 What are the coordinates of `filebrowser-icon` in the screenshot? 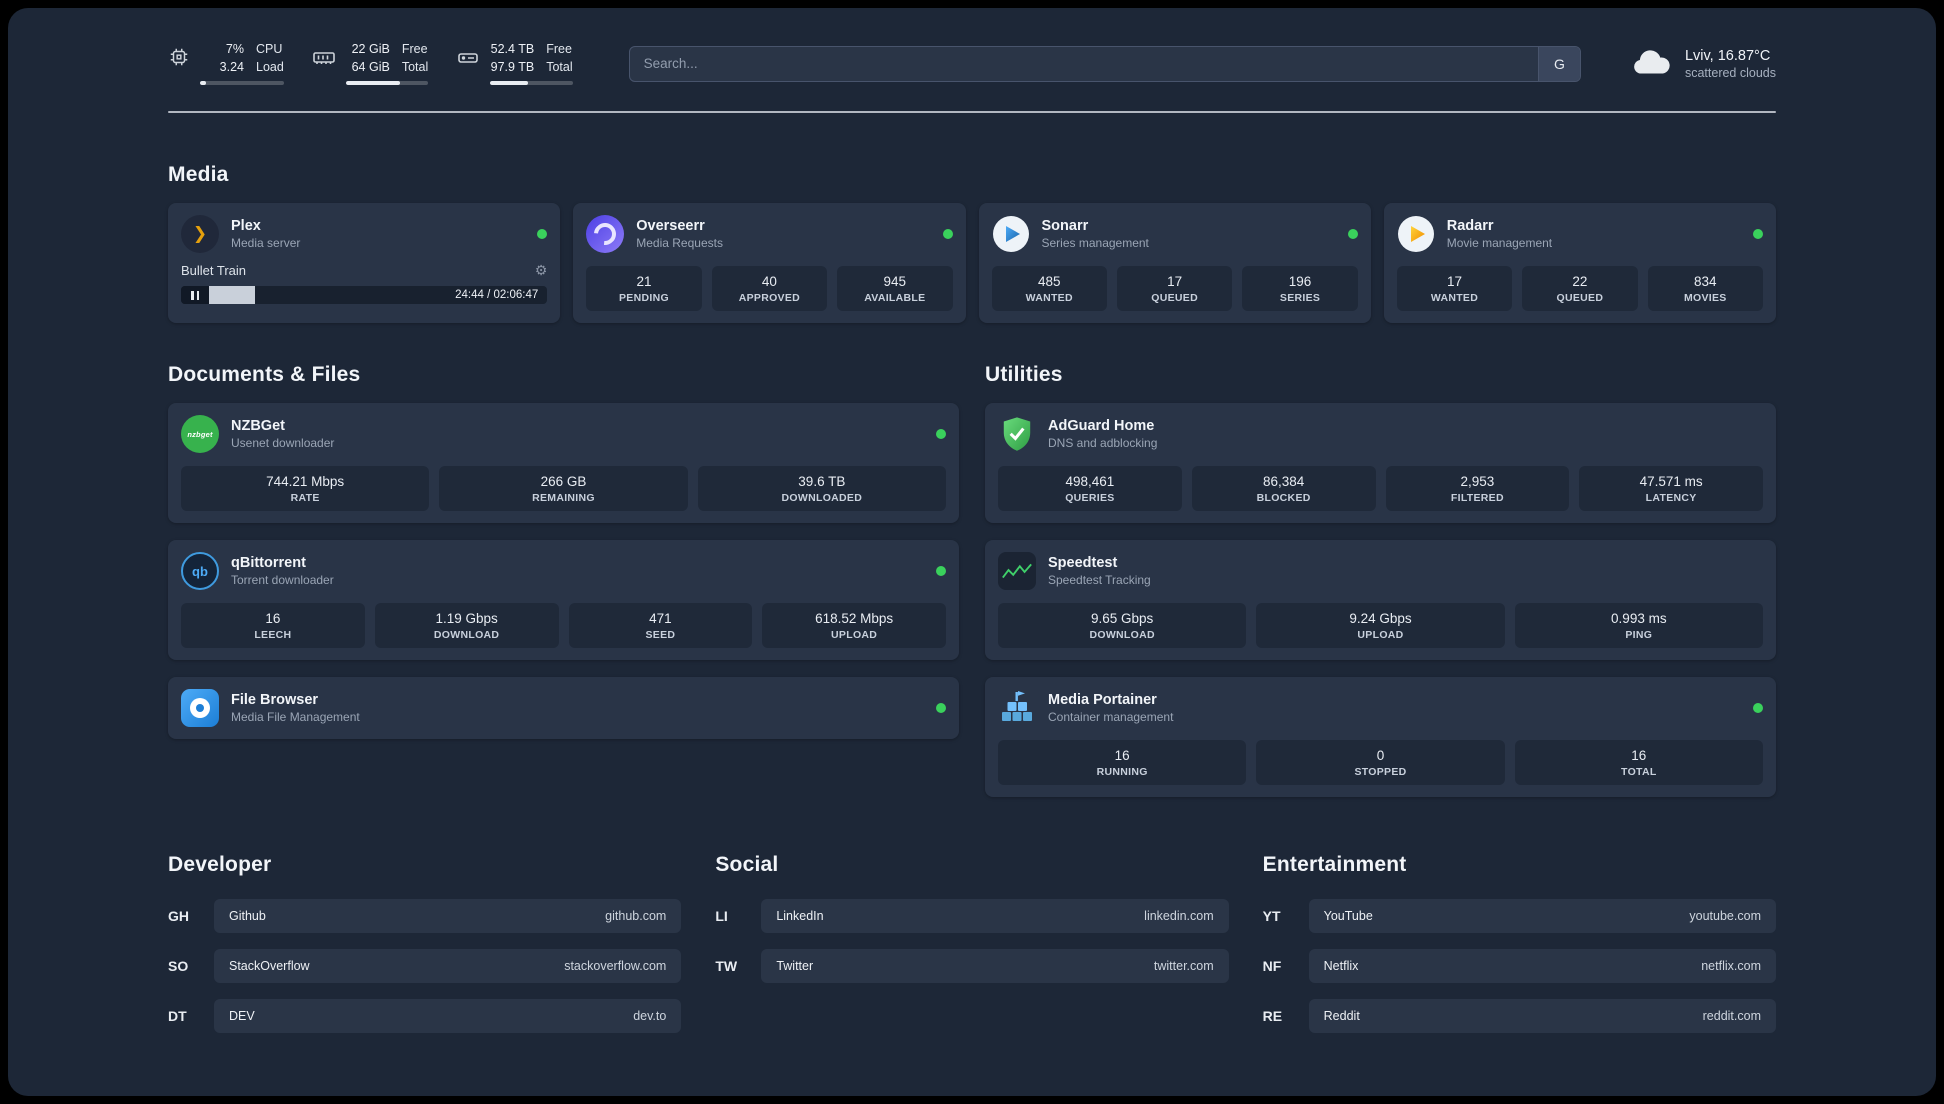 It's located at (200, 708).